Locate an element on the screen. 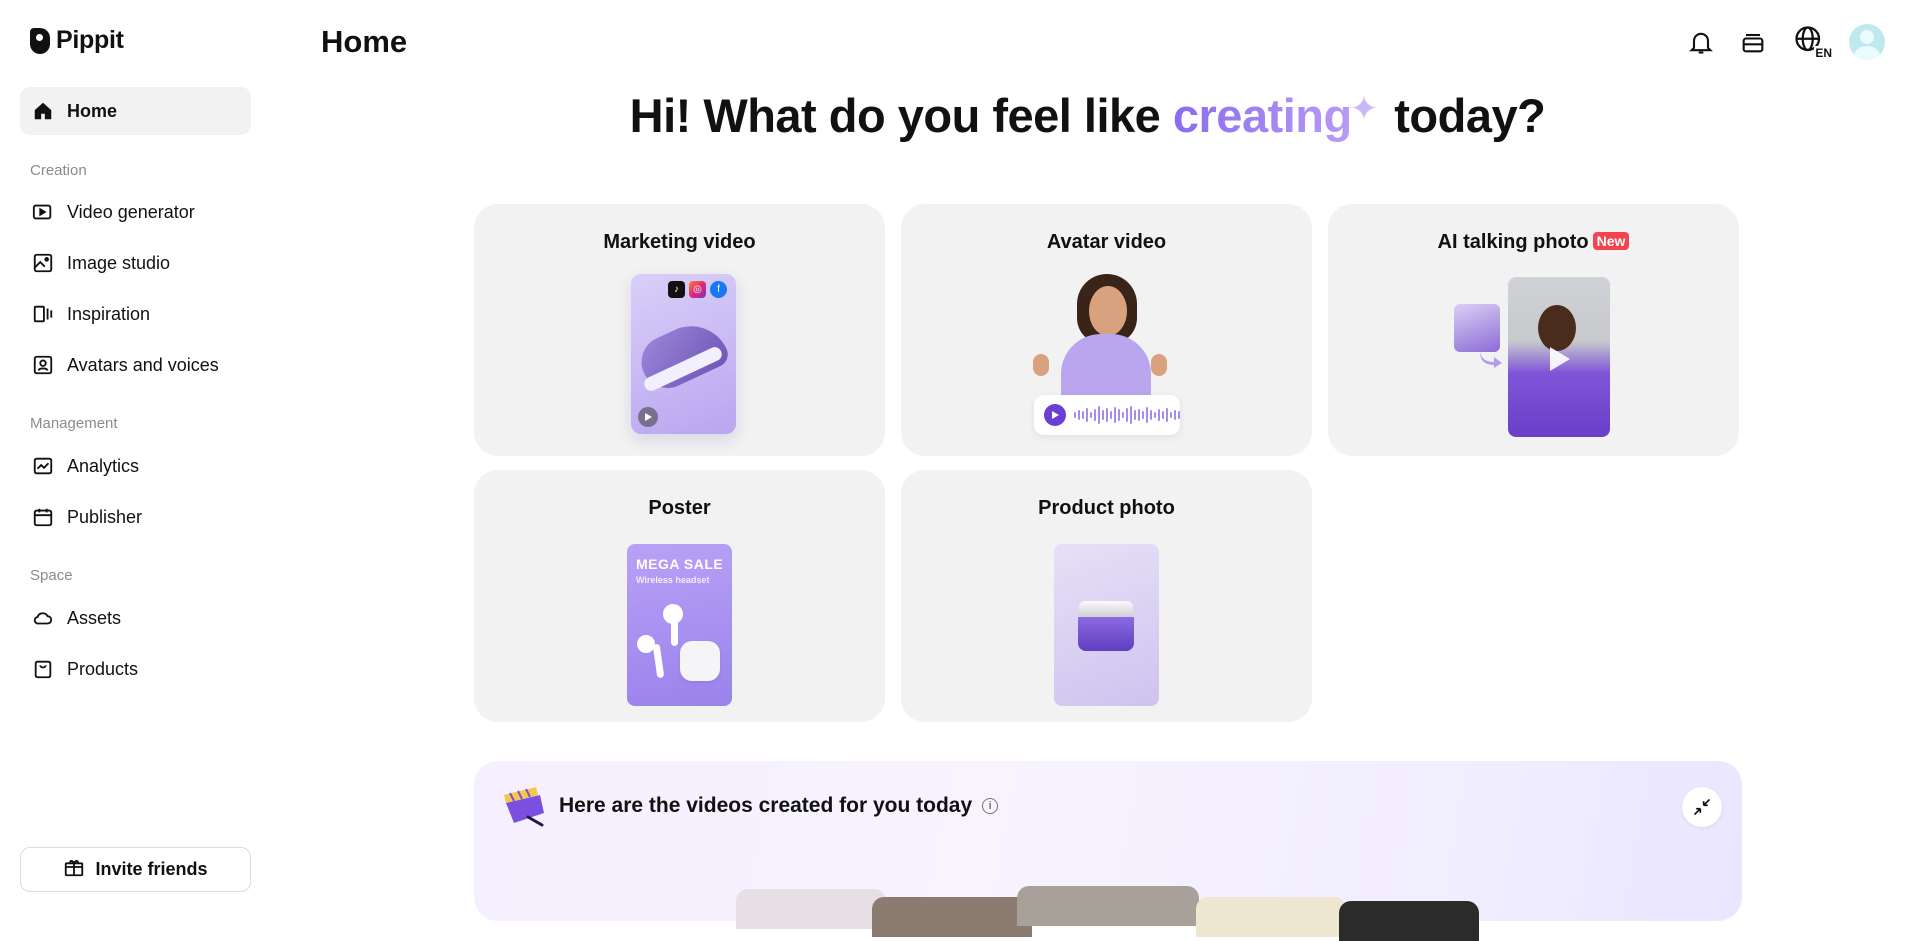 Image resolution: width=1905 pixels, height=941 pixels. sidebar-item-video-generator: Video generator is located at coordinates (135, 212).